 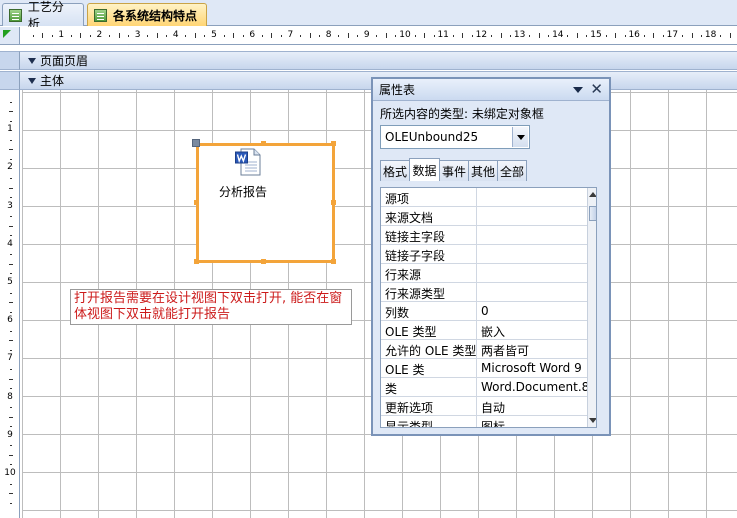 What do you see at coordinates (592, 213) in the screenshot?
I see `scroll-thumb` at bounding box center [592, 213].